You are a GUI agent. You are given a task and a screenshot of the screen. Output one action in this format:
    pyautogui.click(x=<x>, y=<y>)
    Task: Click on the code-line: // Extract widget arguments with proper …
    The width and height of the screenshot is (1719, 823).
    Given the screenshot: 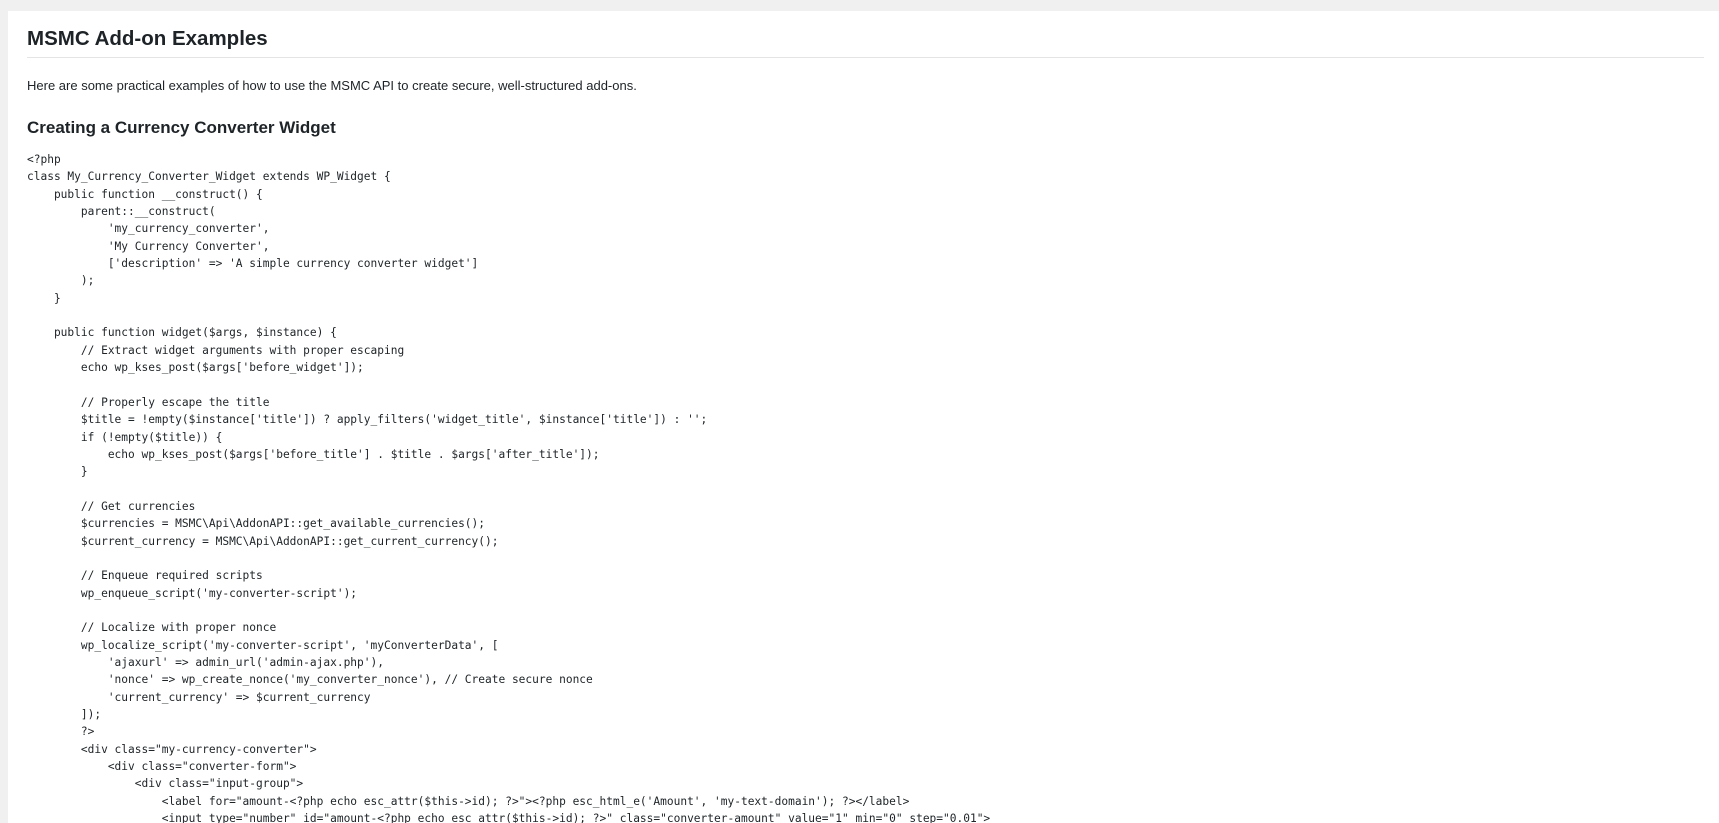 What is the action you would take?
    pyautogui.click(x=216, y=350)
    